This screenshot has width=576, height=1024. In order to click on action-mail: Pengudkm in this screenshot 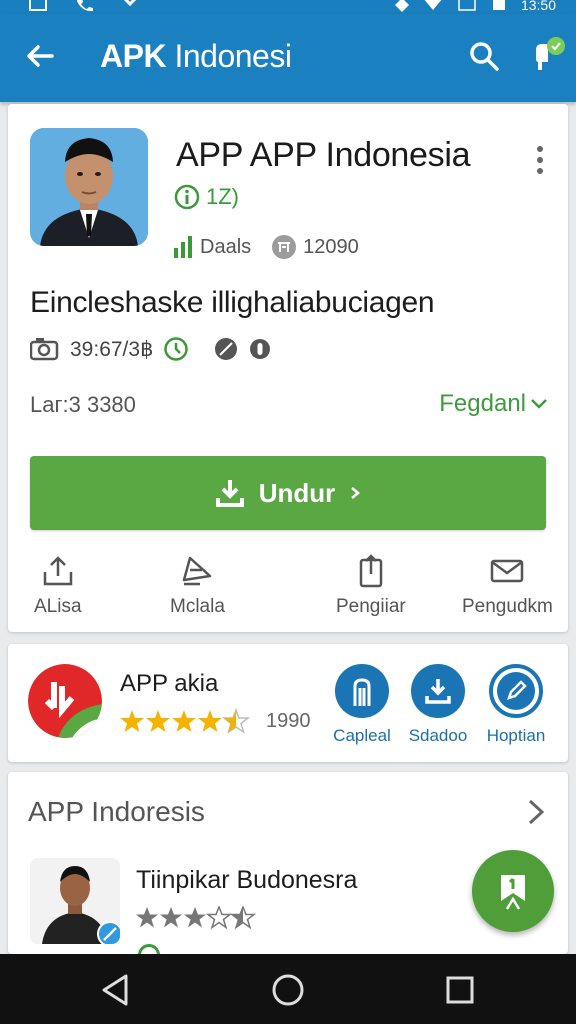, I will do `click(507, 586)`.